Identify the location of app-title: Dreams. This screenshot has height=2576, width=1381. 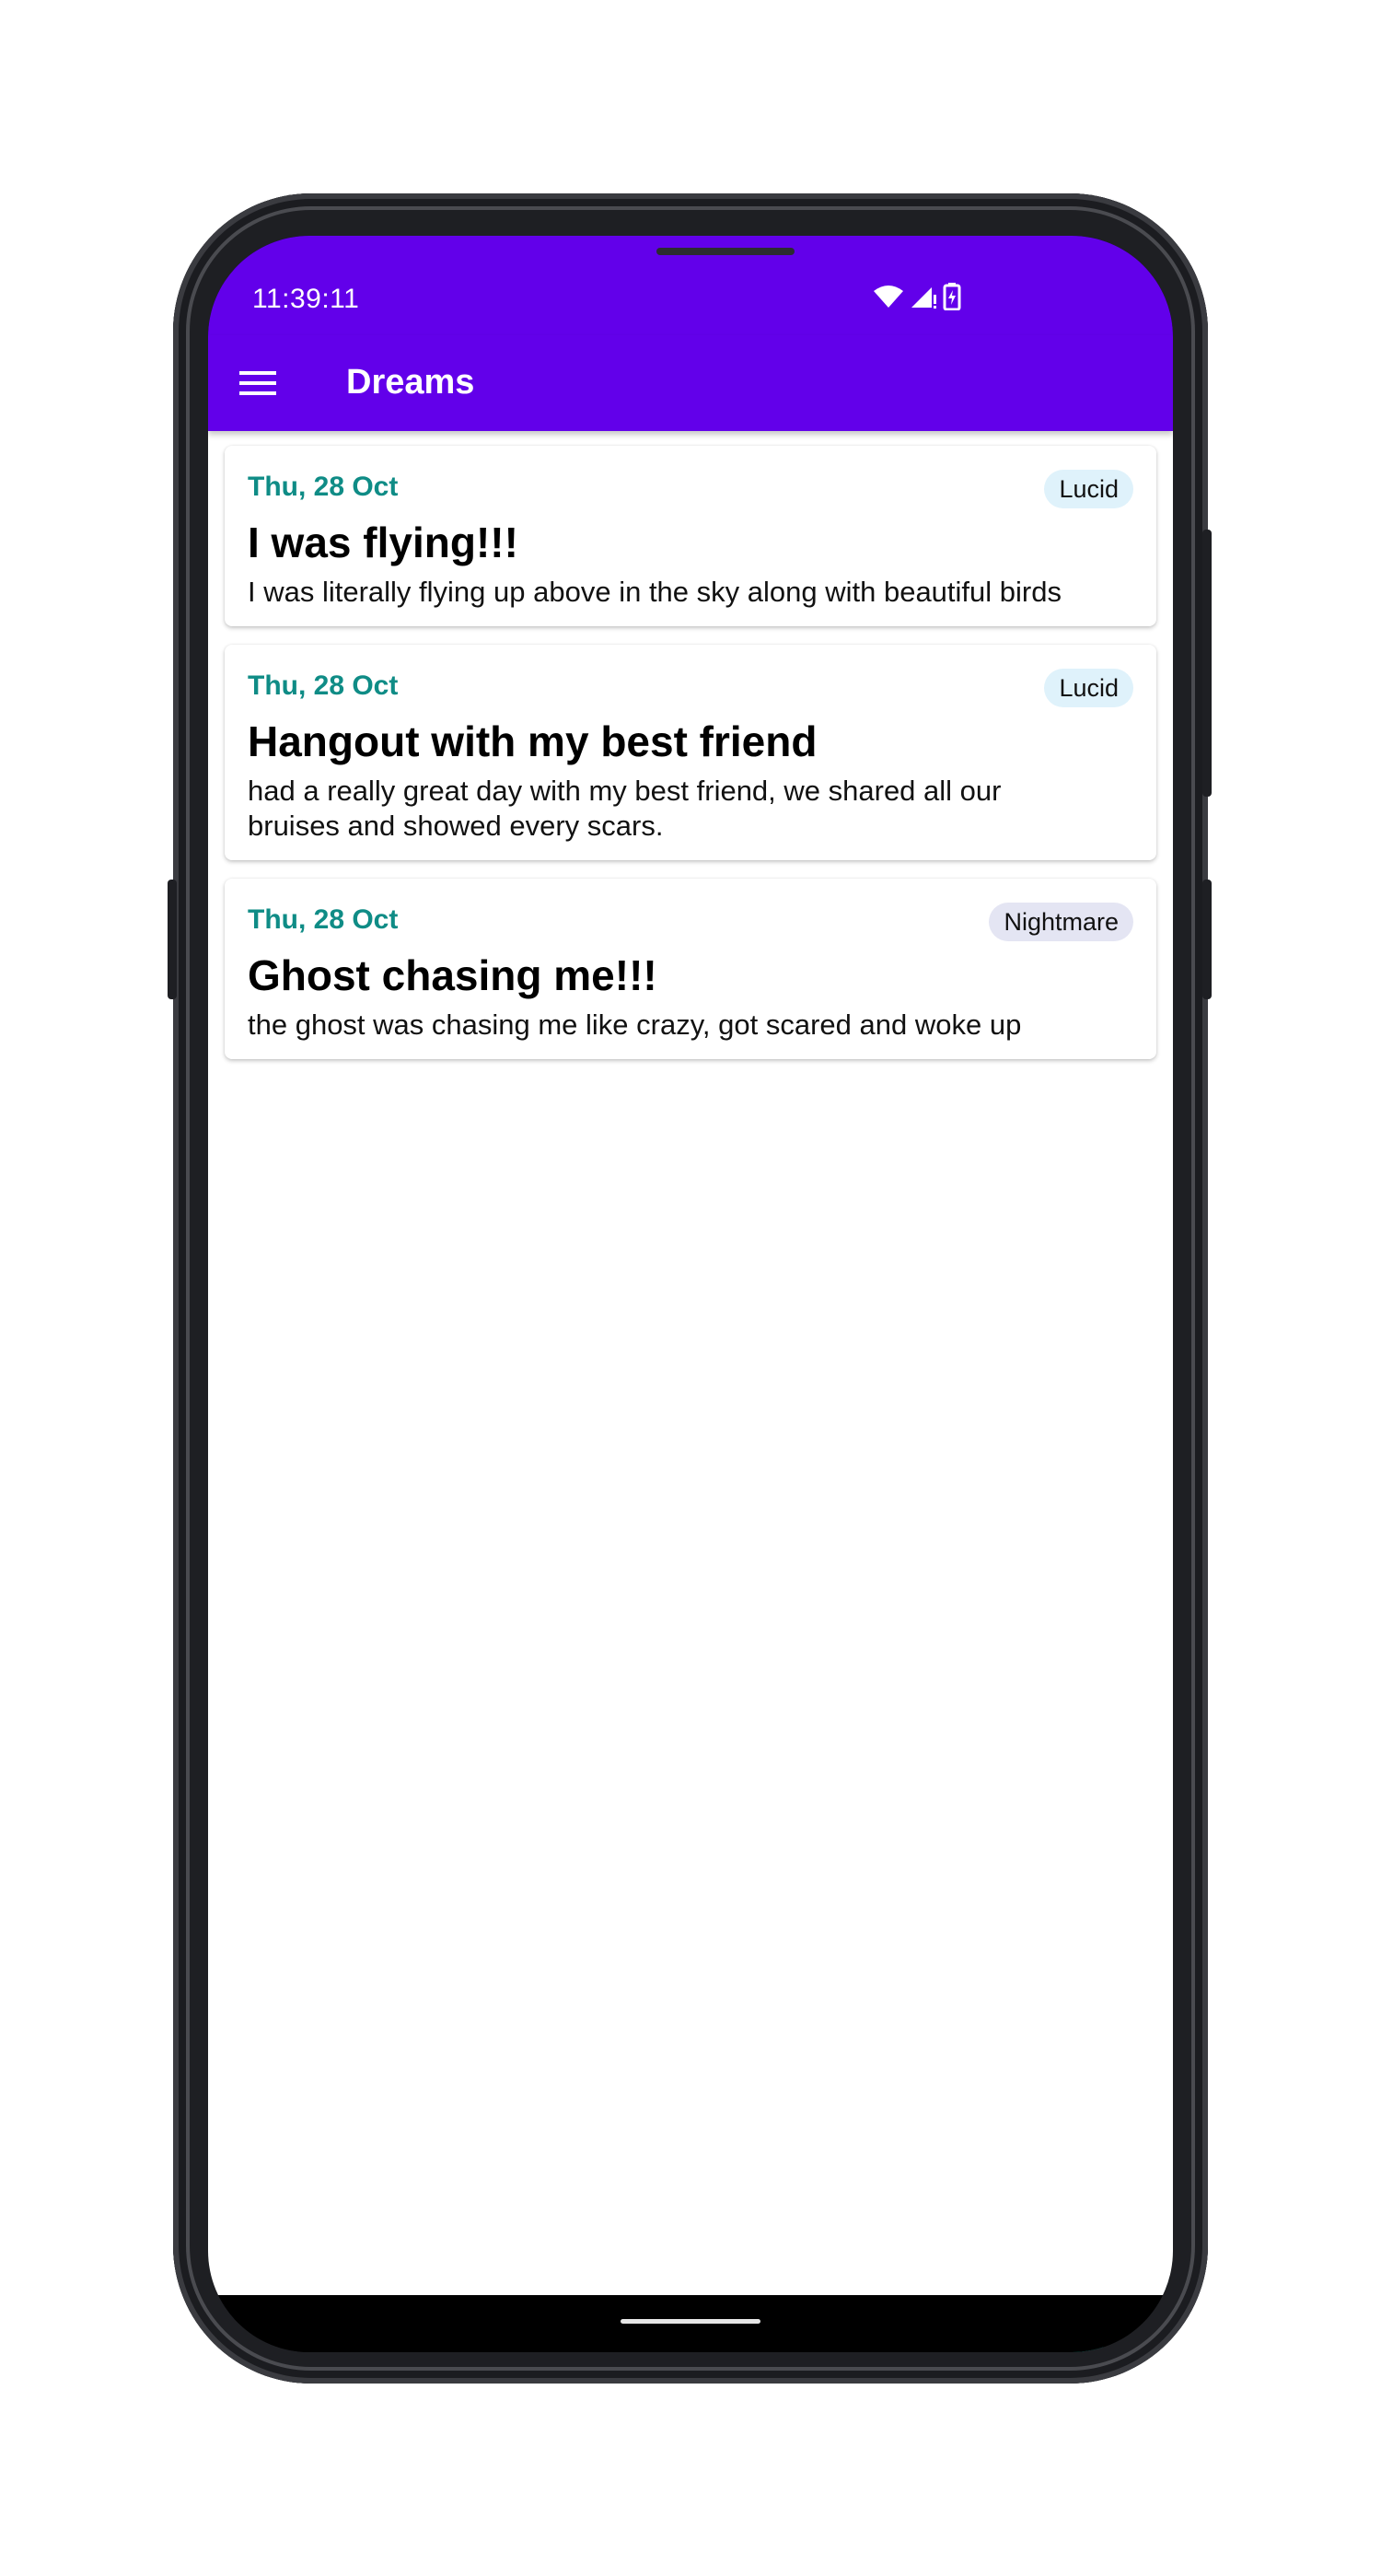
(410, 382).